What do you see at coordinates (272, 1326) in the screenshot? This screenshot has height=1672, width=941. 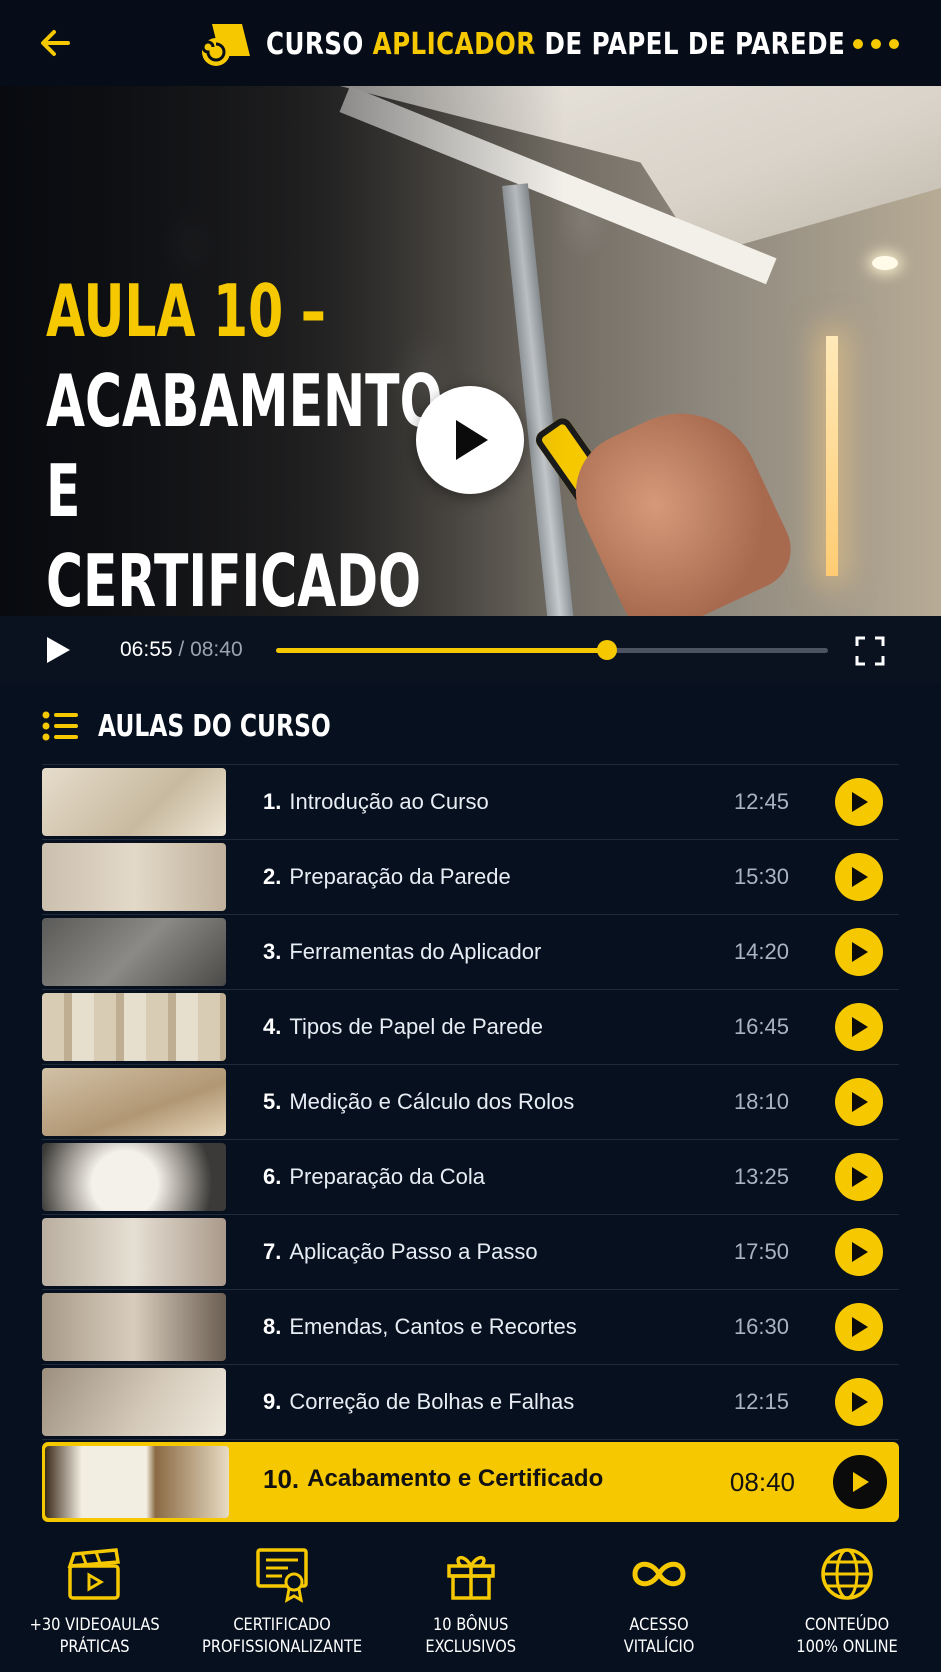 I see `lesson-number: 8.` at bounding box center [272, 1326].